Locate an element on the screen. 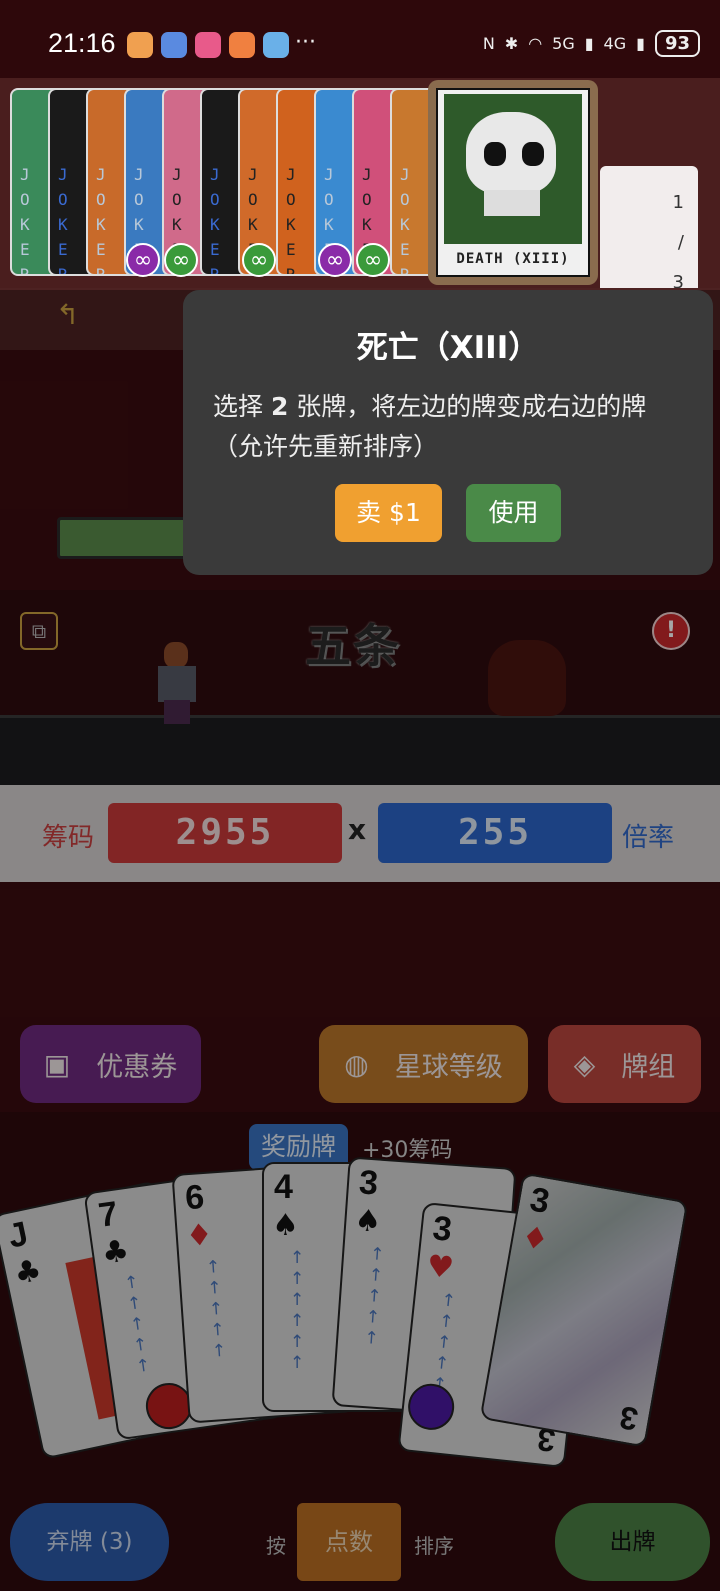 This screenshot has height=1591, width=720. mult-value: 255 is located at coordinates (495, 833).